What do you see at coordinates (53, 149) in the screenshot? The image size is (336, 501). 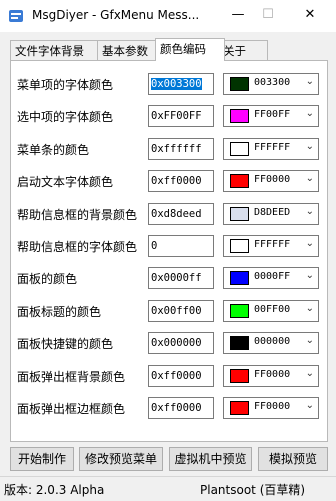 I see `color-row-label: 菜单条的颜色` at bounding box center [53, 149].